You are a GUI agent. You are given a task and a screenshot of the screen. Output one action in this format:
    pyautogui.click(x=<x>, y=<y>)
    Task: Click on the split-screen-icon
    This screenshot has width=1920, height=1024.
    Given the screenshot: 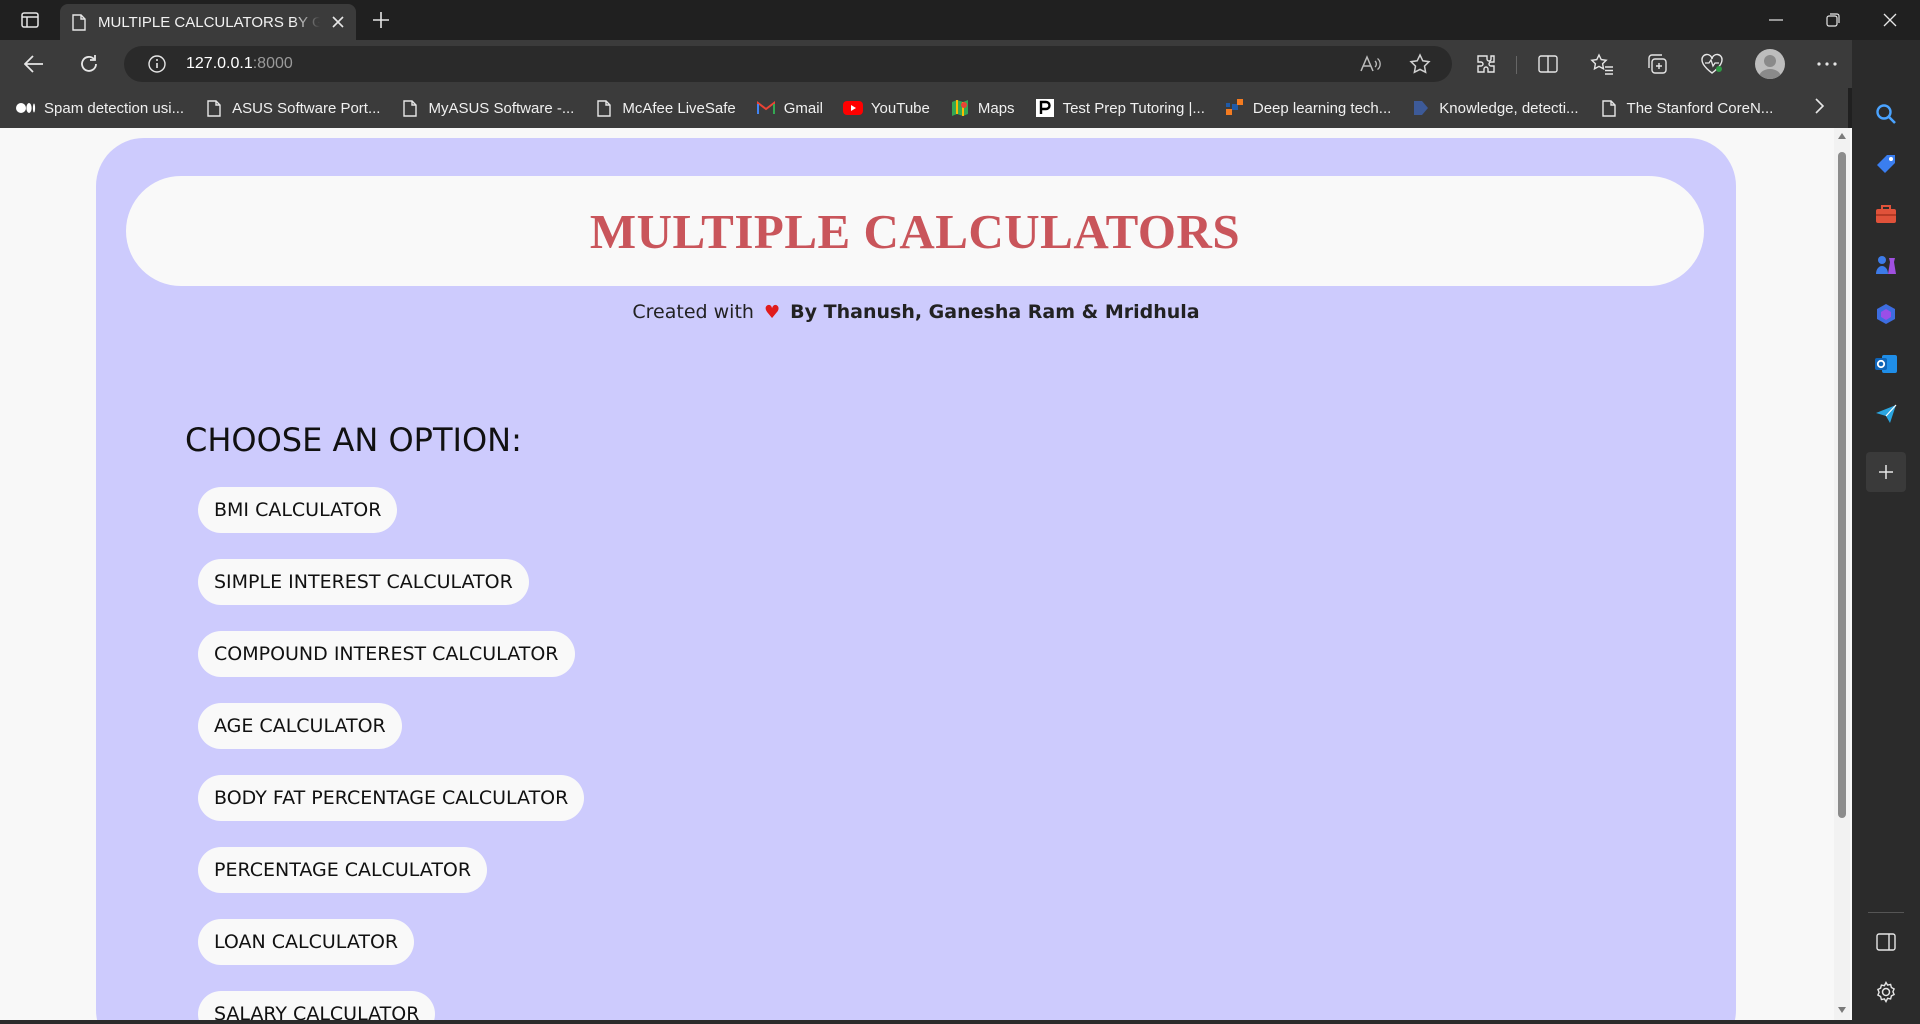 What is the action you would take?
    pyautogui.click(x=1548, y=64)
    